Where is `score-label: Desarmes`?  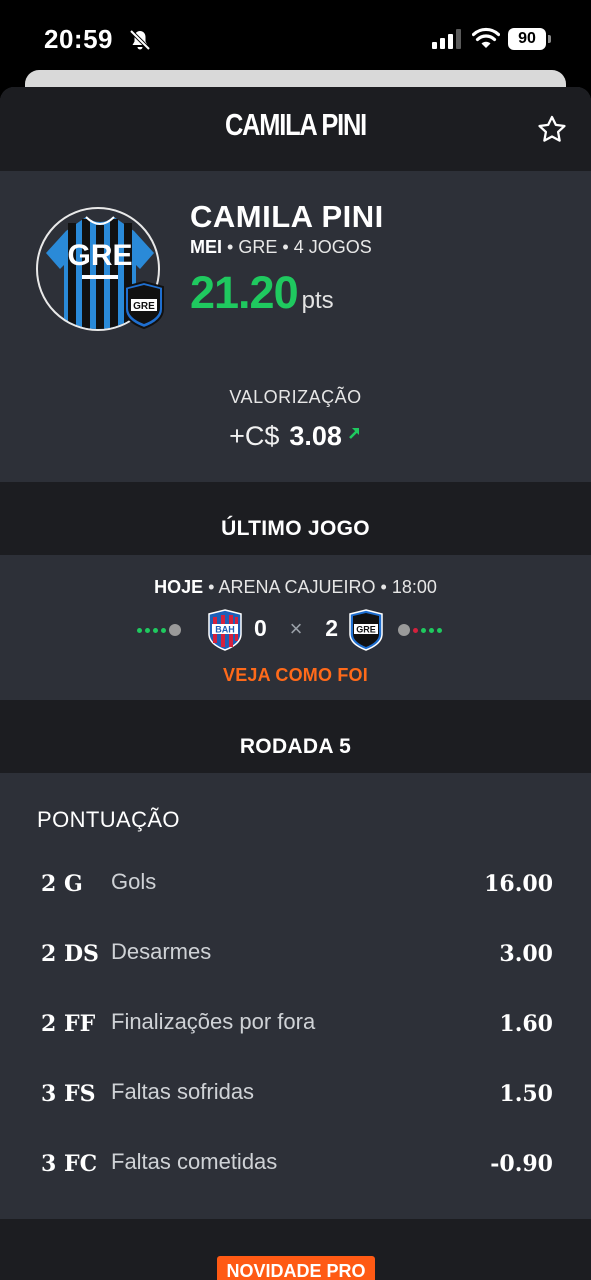 score-label: Desarmes is located at coordinates (161, 951).